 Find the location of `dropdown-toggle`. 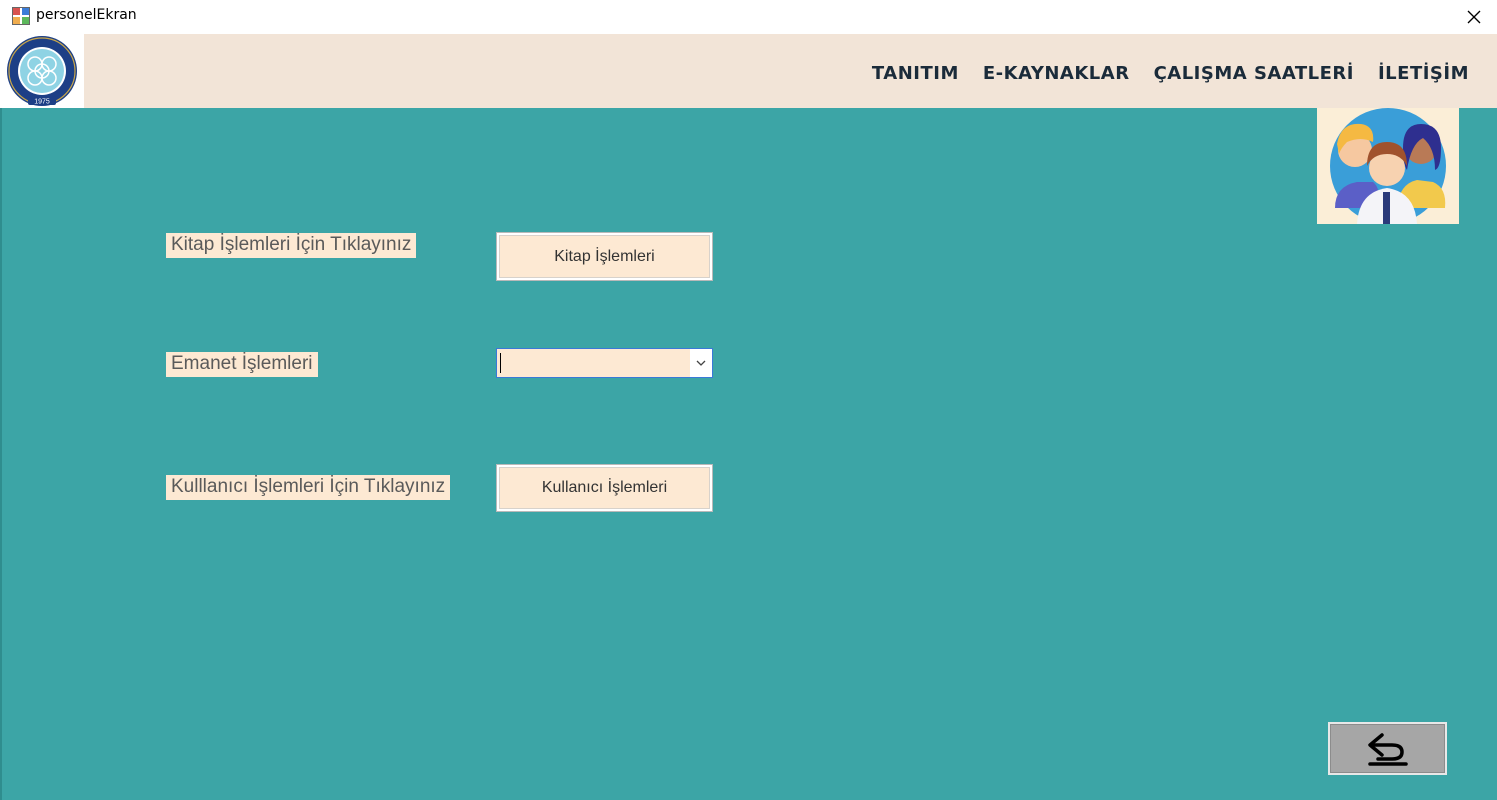

dropdown-toggle is located at coordinates (701, 363).